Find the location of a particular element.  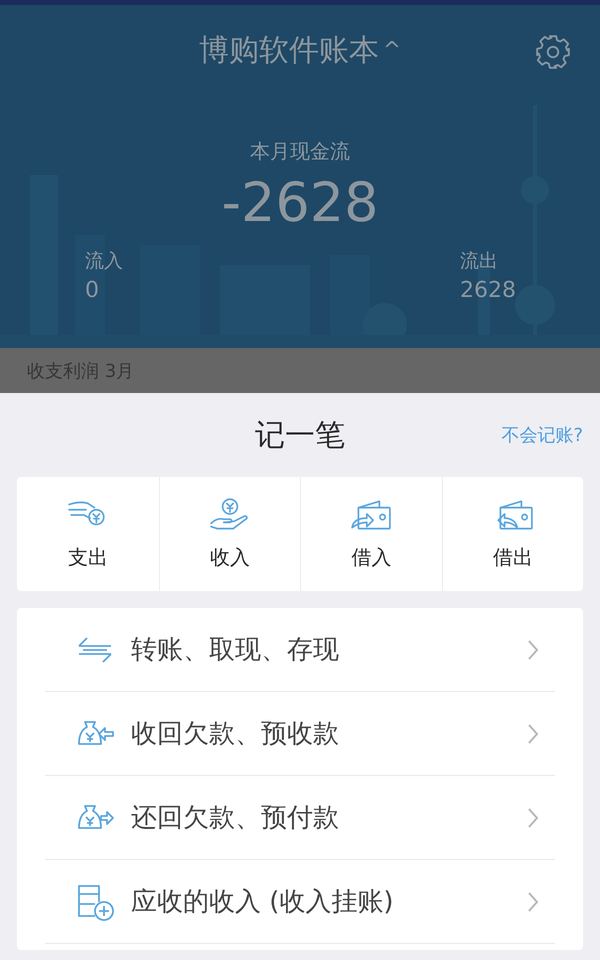

menu-item: 收回欠款、预收款 is located at coordinates (300, 734).